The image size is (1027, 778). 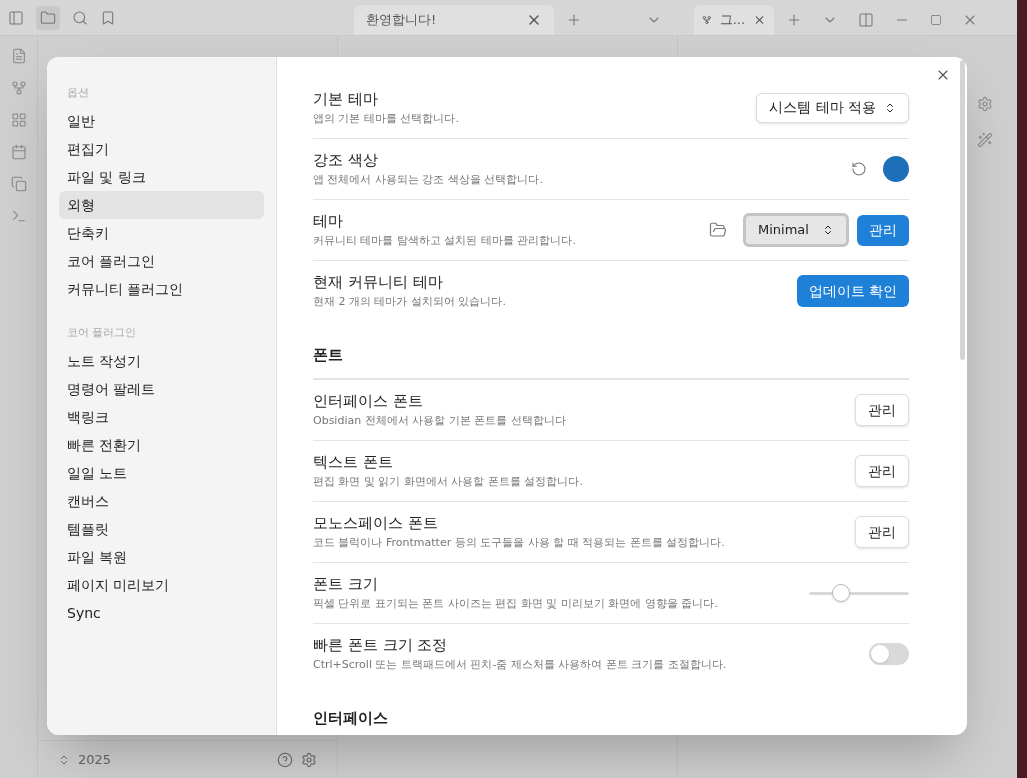 What do you see at coordinates (353, 462) in the screenshot?
I see `setting-name: 텍스트 폰트` at bounding box center [353, 462].